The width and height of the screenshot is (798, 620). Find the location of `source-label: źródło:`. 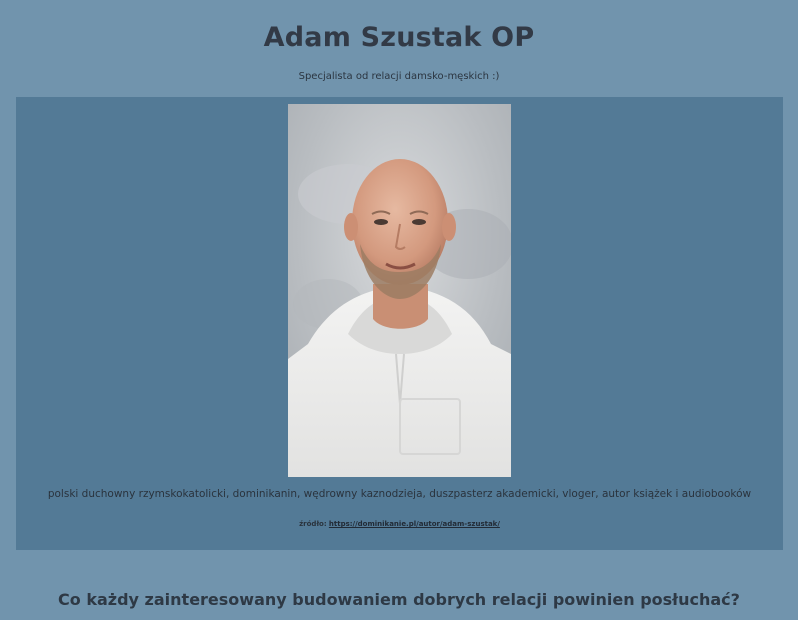

source-label: źródło: is located at coordinates (313, 524).